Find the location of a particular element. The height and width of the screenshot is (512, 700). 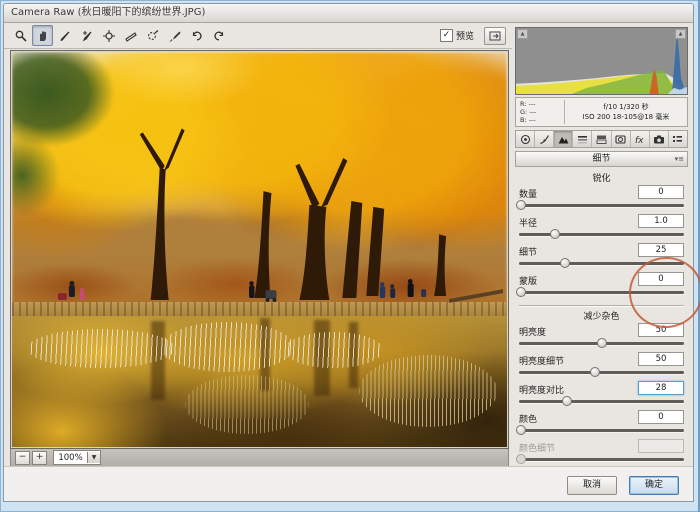

tab-lens-corrections is located at coordinates (621, 139).